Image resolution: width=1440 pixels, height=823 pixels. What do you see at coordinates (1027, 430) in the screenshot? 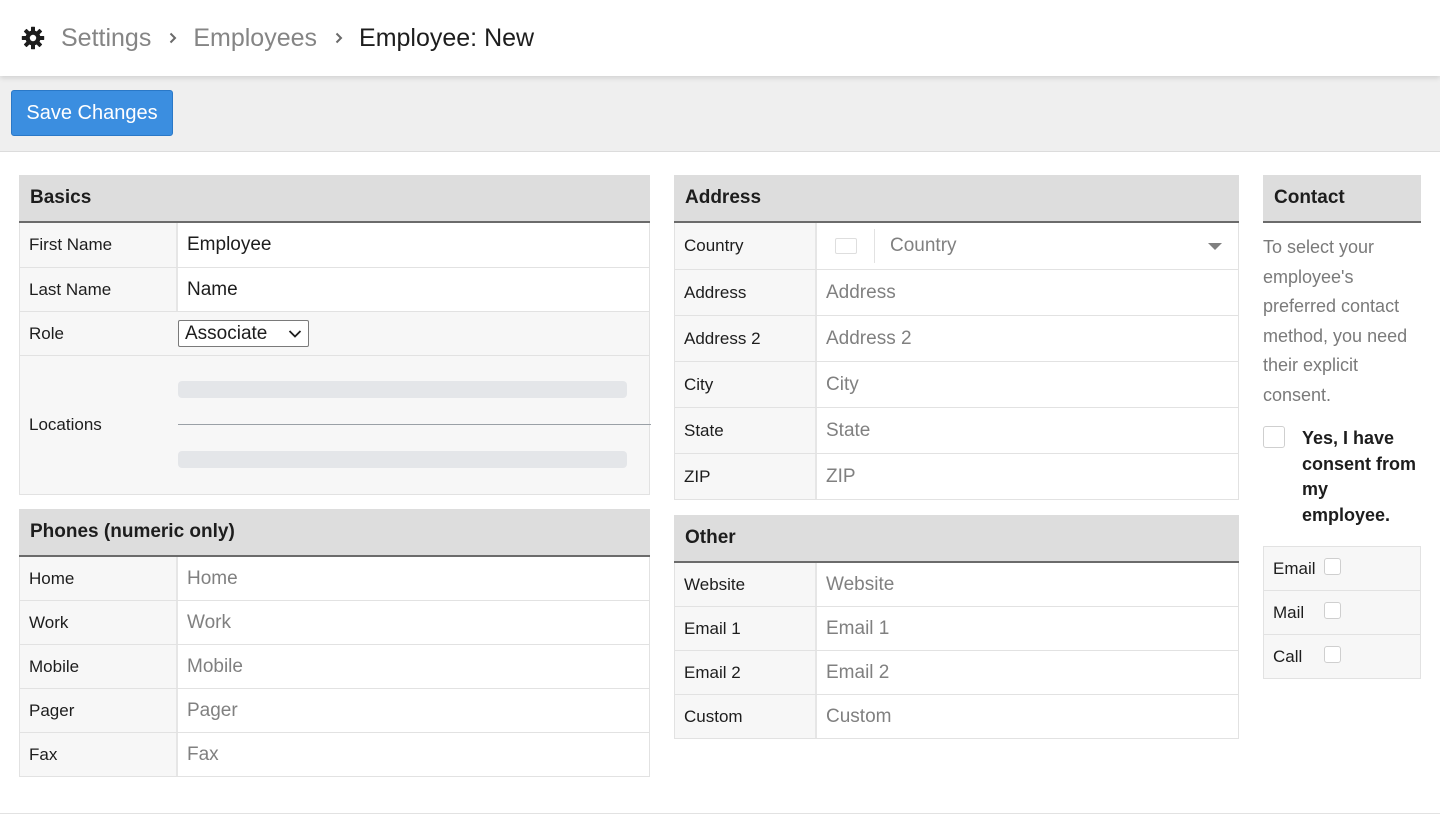
I see `state-input` at bounding box center [1027, 430].